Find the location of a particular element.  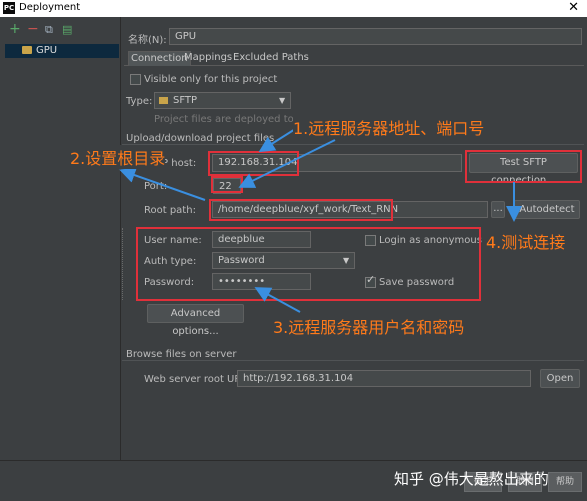

arrow-to-root is located at coordinates (162, 184).